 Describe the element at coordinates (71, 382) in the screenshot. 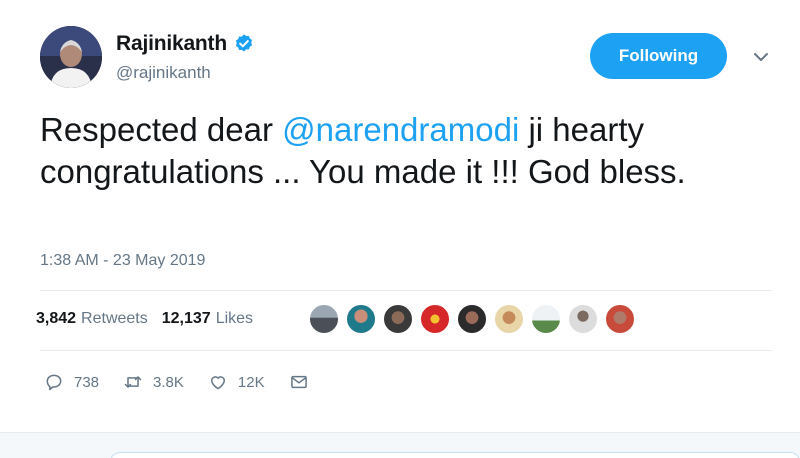

I see `reply-button: 738` at that location.